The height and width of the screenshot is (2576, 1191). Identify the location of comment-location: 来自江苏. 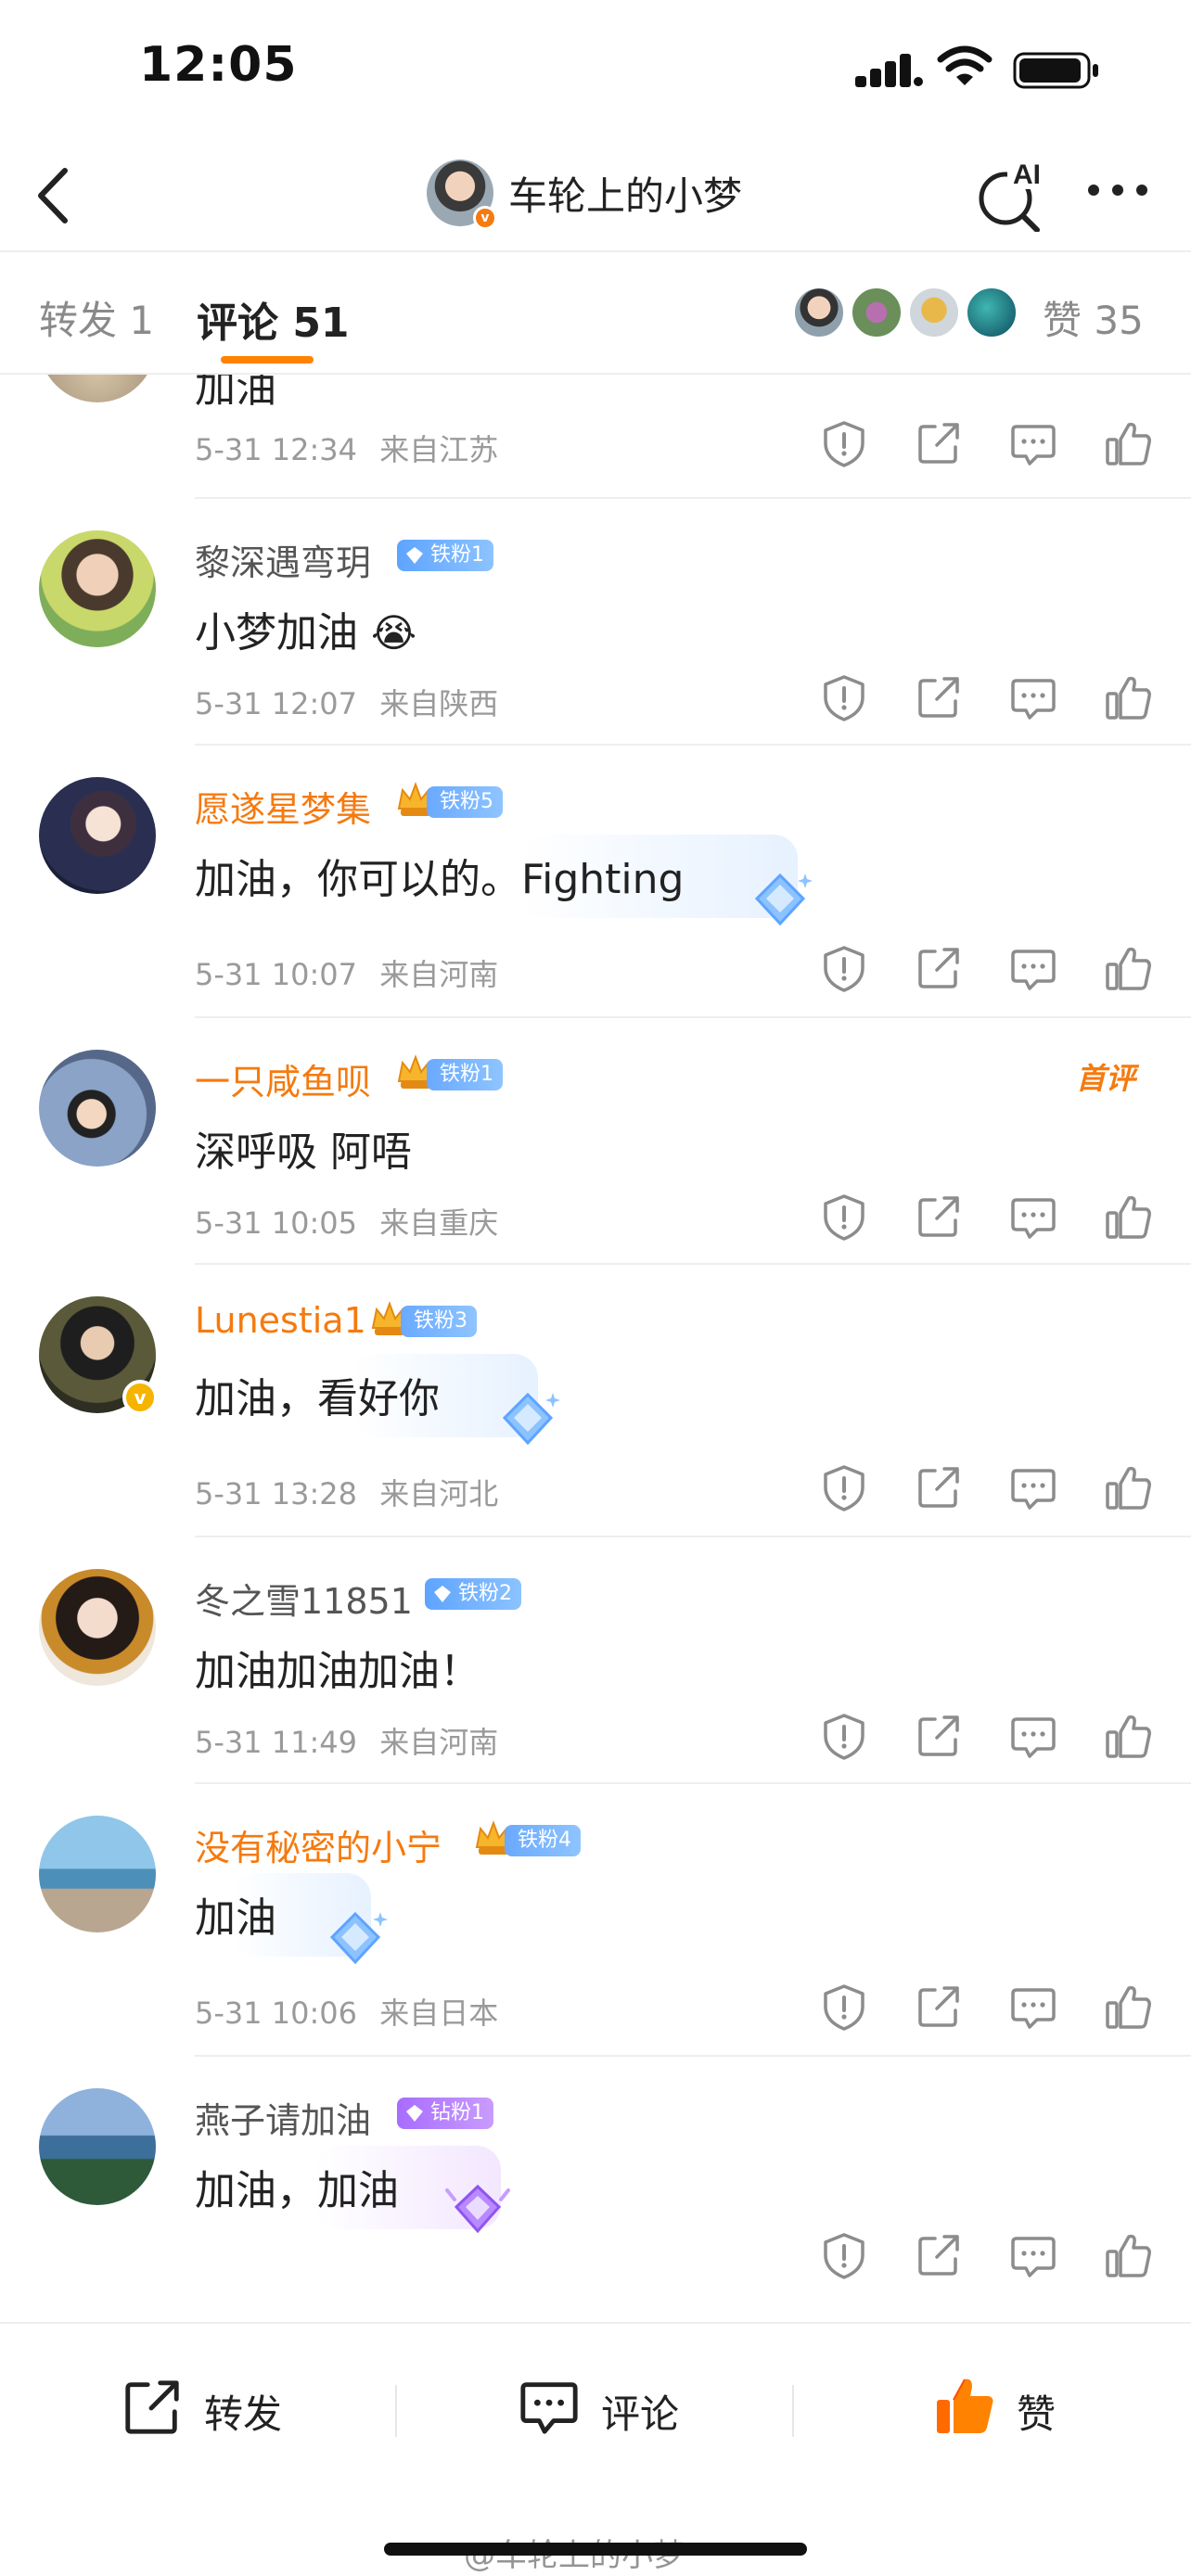
(439, 450).